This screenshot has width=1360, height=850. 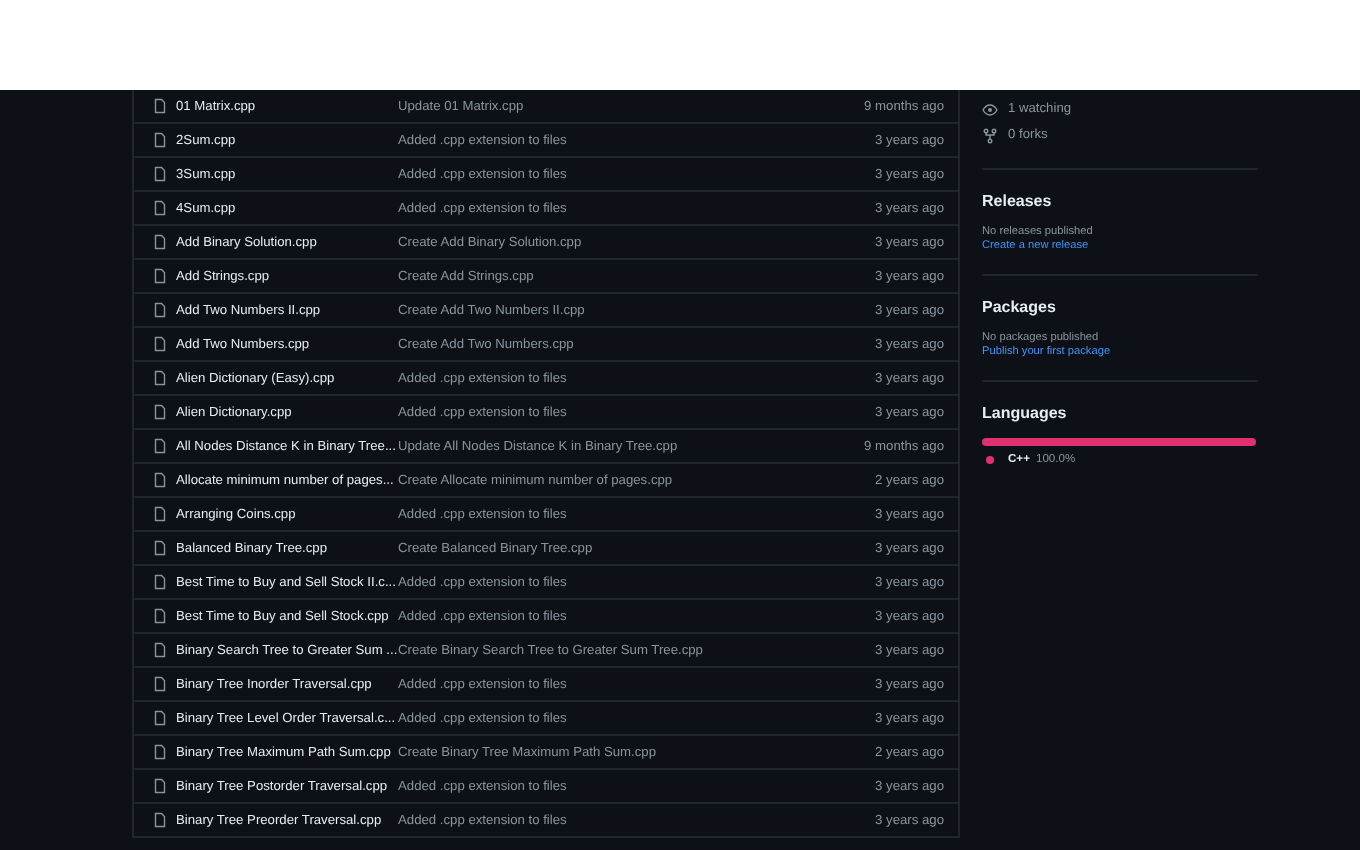 What do you see at coordinates (1018, 201) in the screenshot?
I see `section-heading: Releases` at bounding box center [1018, 201].